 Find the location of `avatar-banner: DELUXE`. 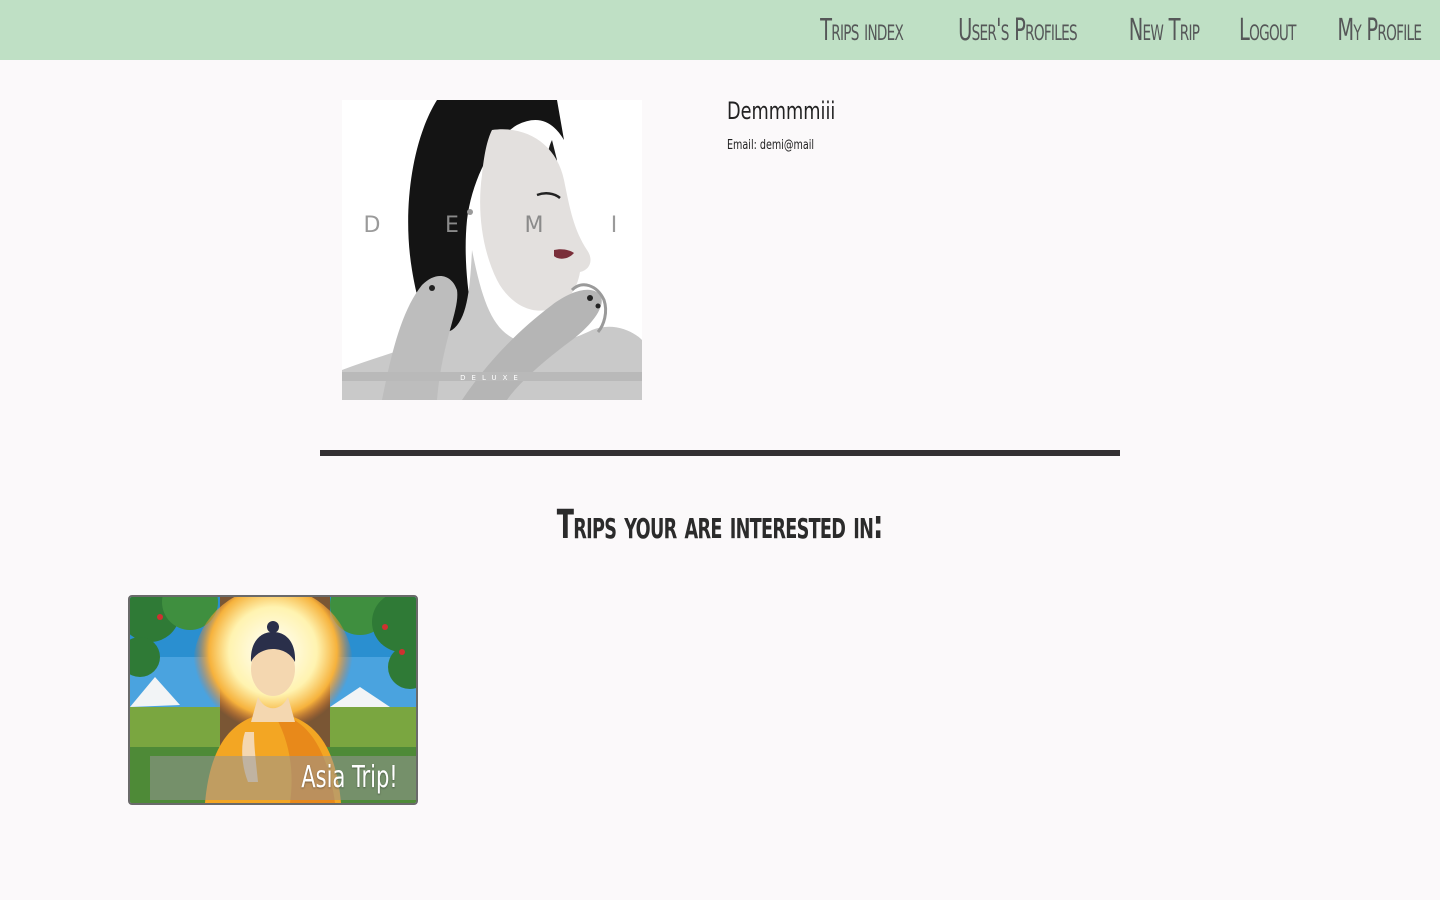

avatar-banner: DELUXE is located at coordinates (492, 378).